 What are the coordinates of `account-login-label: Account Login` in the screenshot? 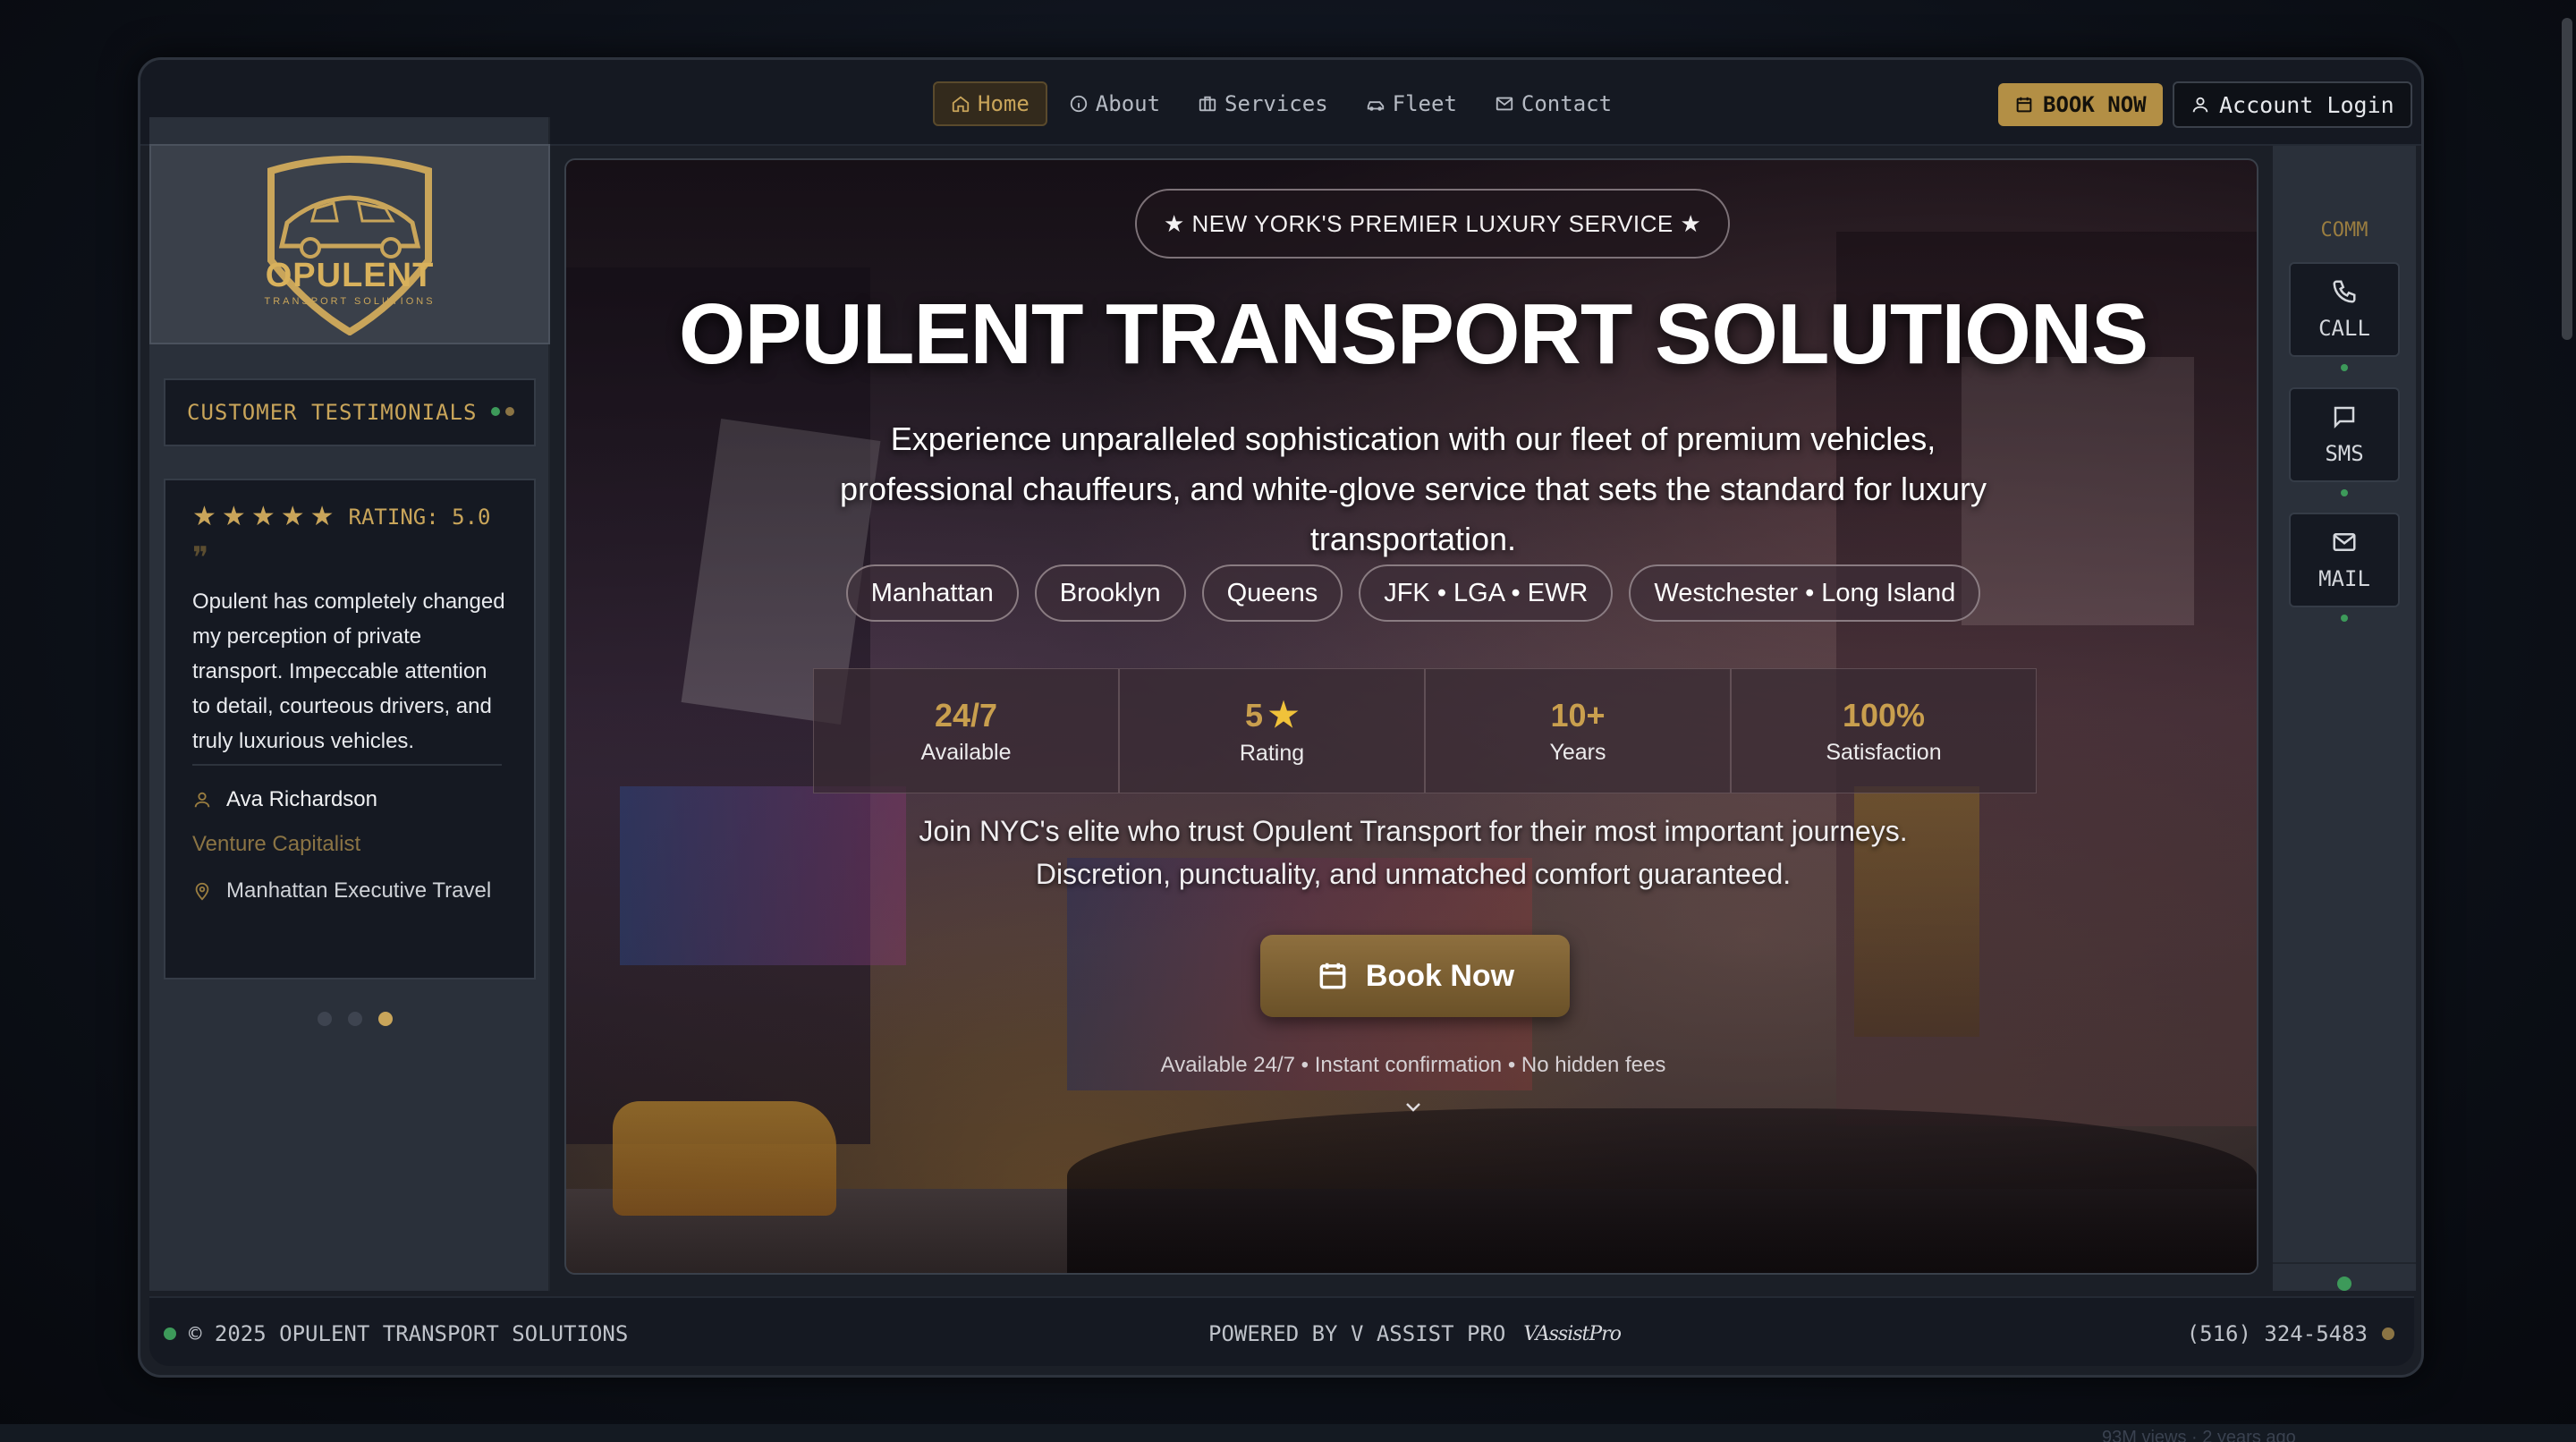 It's located at (2306, 104).